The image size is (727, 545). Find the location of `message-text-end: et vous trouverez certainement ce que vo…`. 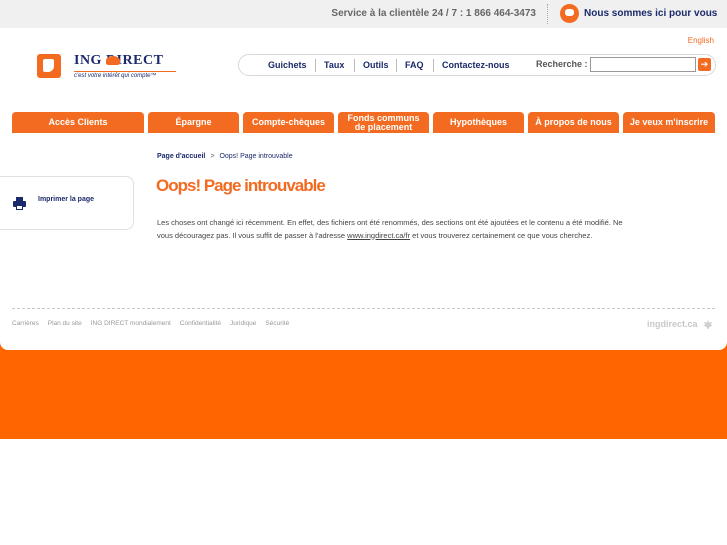

message-text-end: et vous trouverez certainement ce que vo… is located at coordinates (501, 235).